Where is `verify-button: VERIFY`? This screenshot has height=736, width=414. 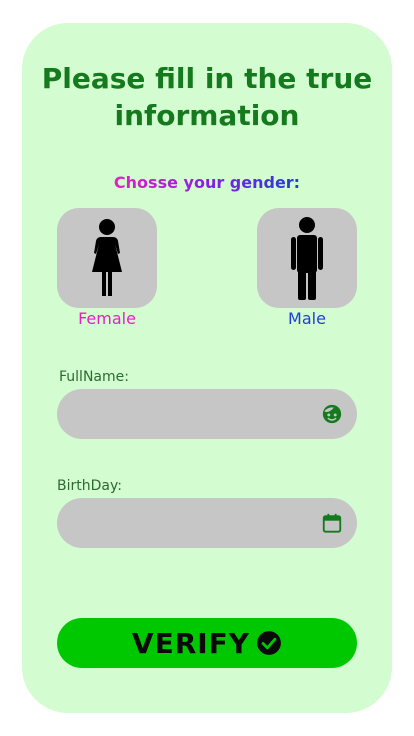 verify-button: VERIFY is located at coordinates (207, 643).